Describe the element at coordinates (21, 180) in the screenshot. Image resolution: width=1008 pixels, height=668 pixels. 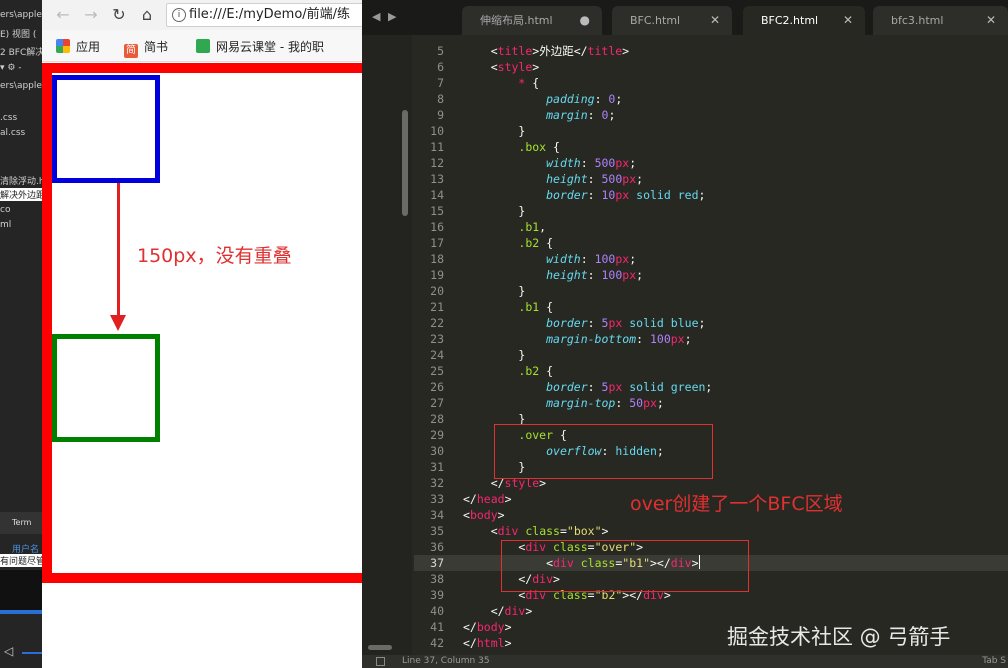
I see `ide-file-item: 清除浮动.htm` at that location.